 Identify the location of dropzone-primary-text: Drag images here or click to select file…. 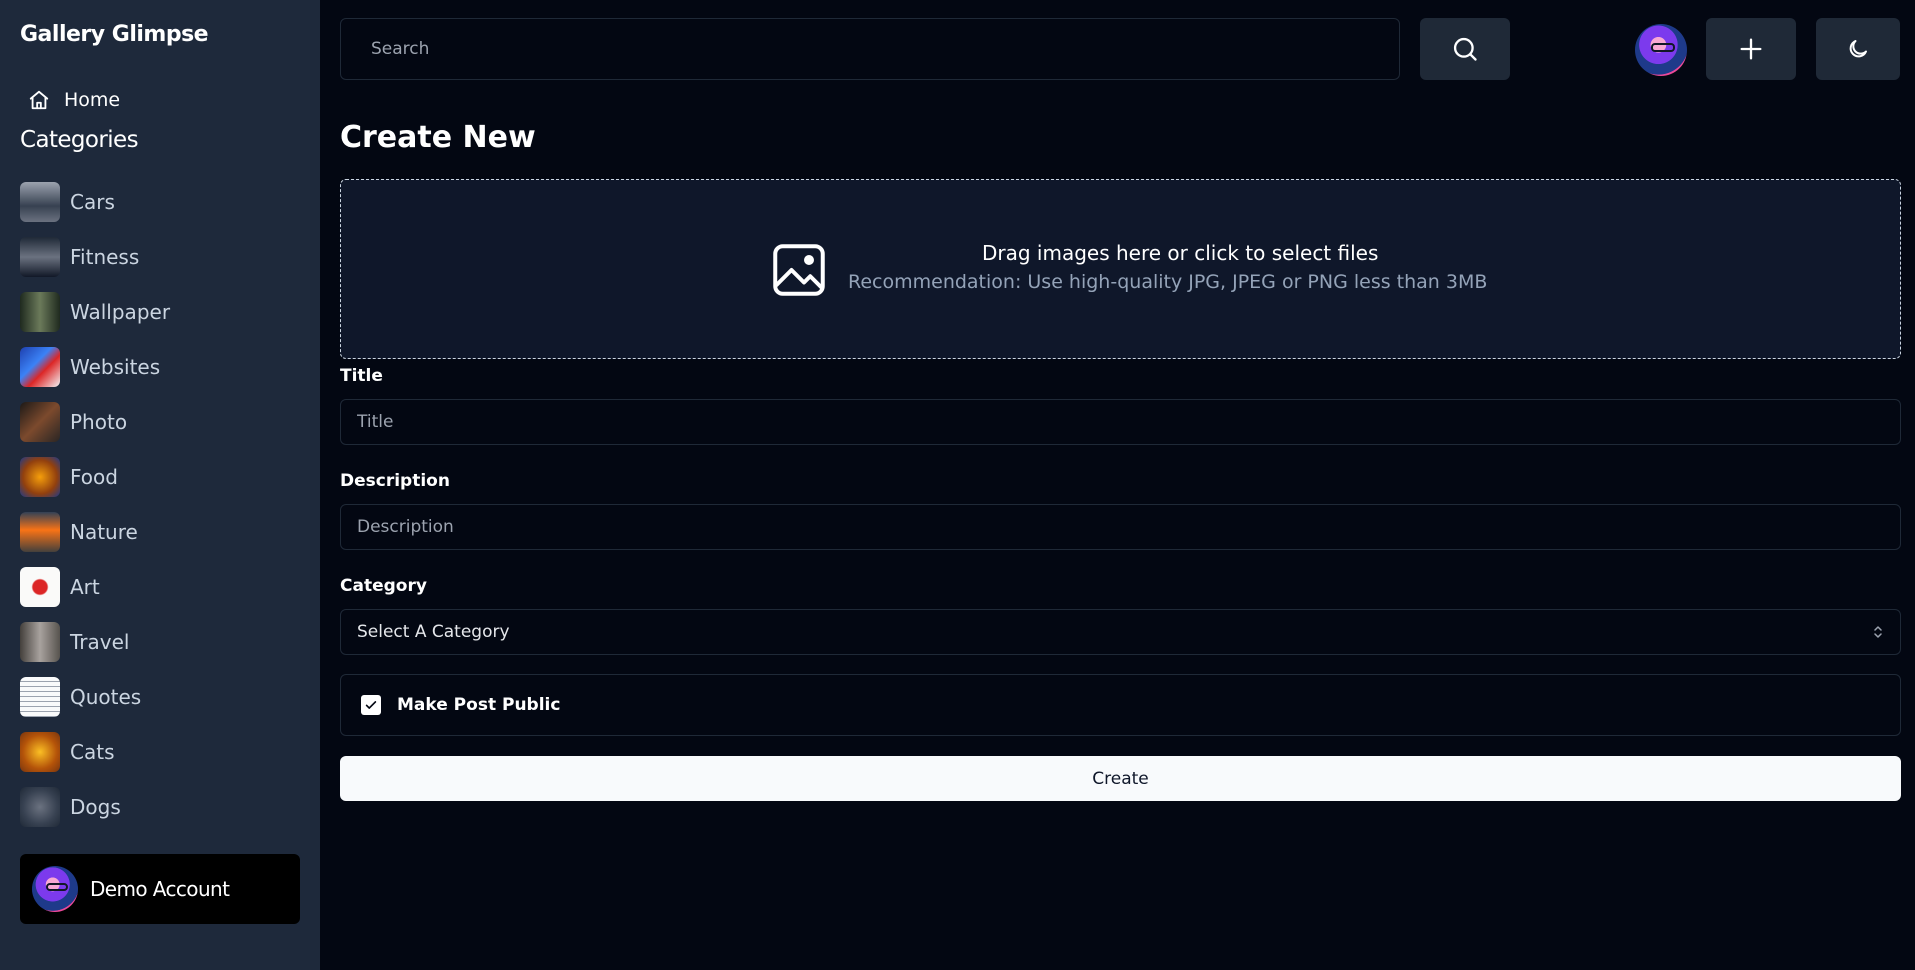
(1180, 253).